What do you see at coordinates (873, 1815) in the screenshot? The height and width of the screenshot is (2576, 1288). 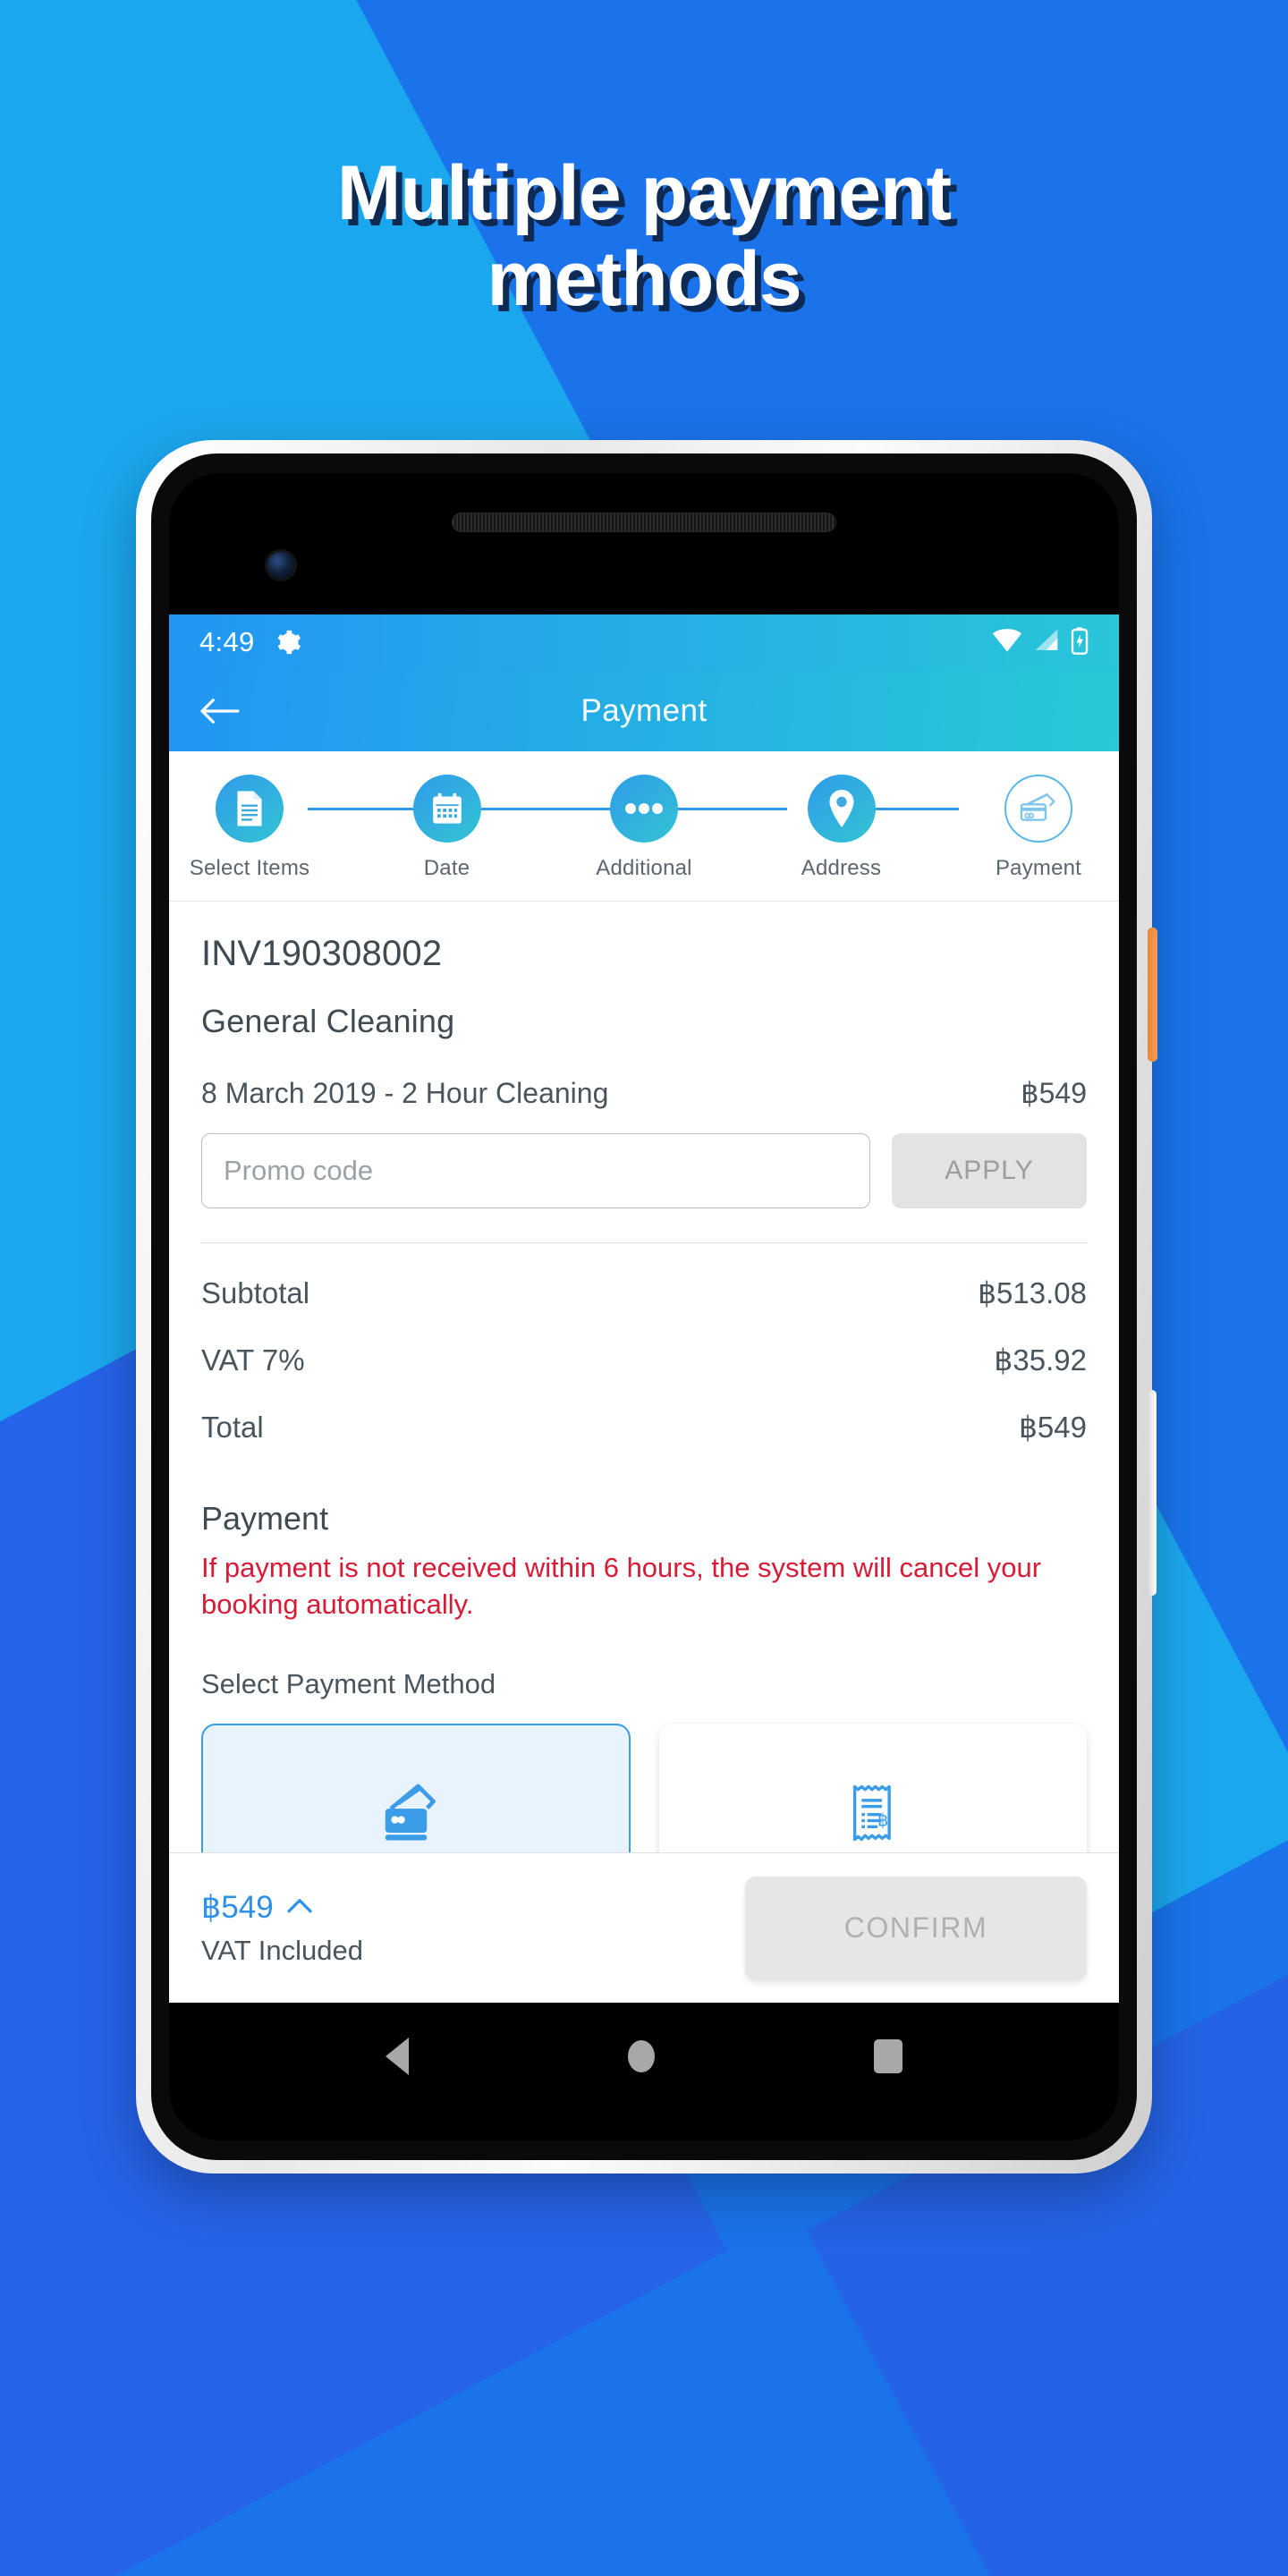 I see `receipt-baht-icon: ฿` at bounding box center [873, 1815].